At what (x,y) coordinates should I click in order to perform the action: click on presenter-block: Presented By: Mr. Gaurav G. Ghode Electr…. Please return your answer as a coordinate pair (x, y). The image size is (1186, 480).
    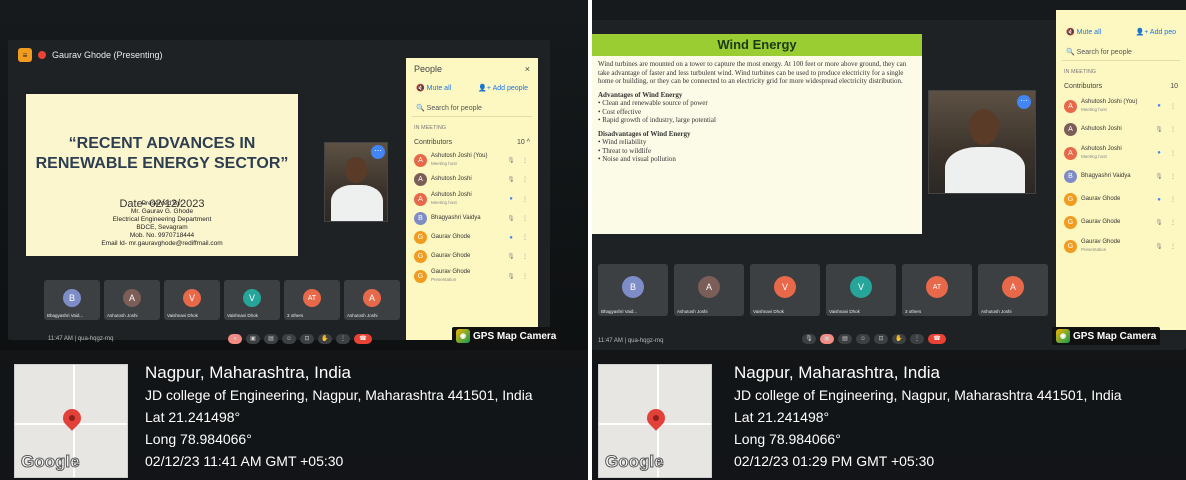
    Looking at the image, I should click on (162, 224).